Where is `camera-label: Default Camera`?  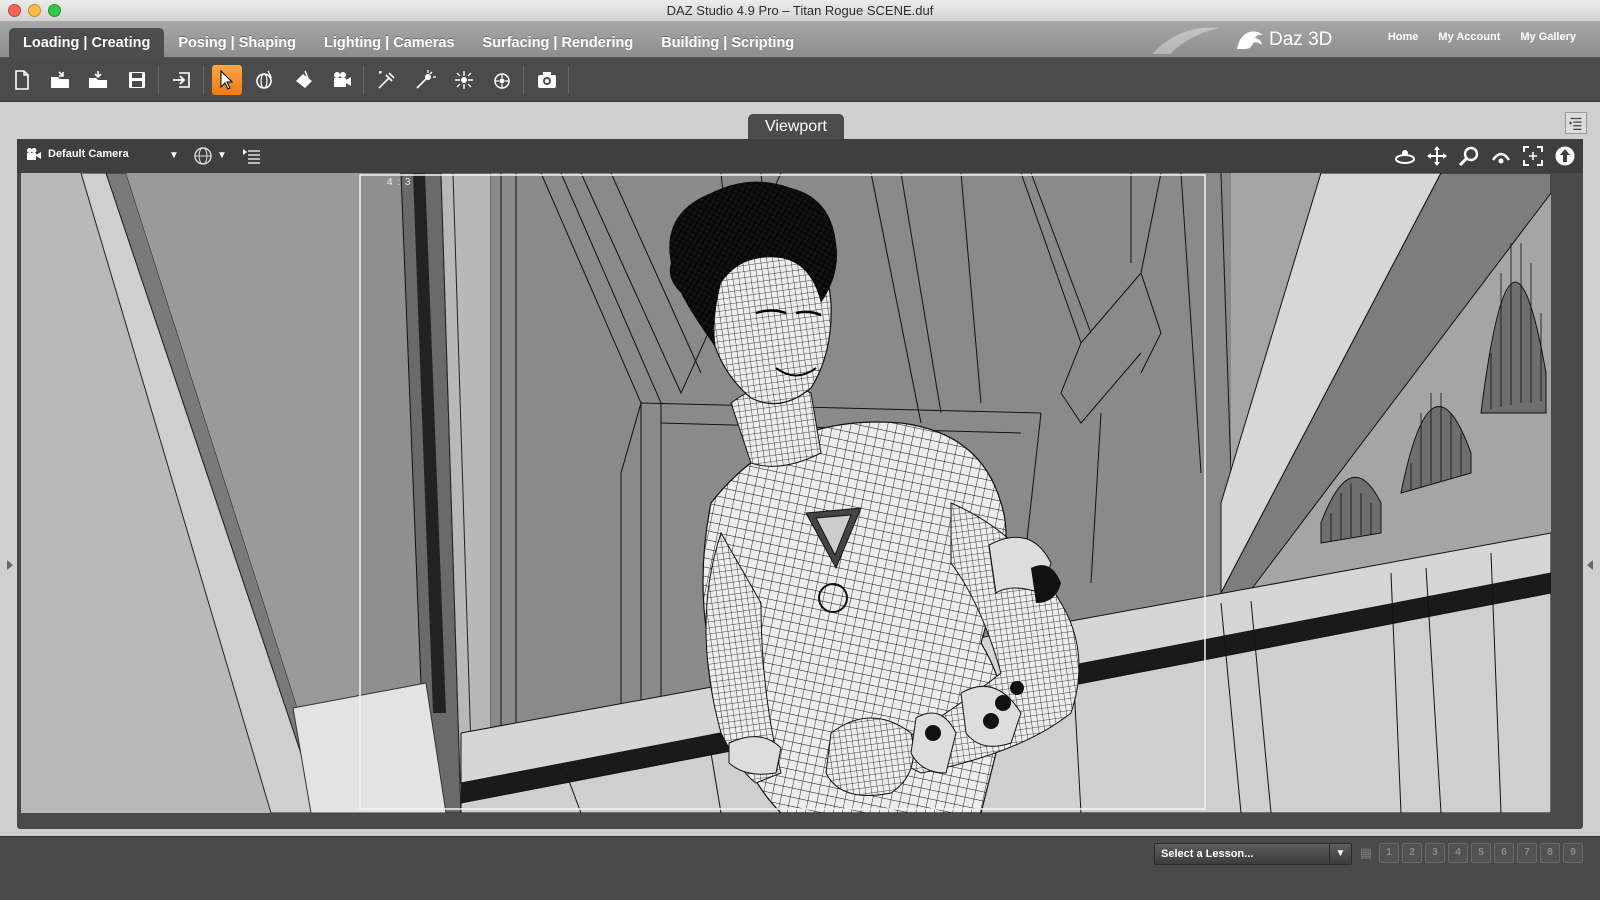
camera-label: Default Camera is located at coordinates (88, 154).